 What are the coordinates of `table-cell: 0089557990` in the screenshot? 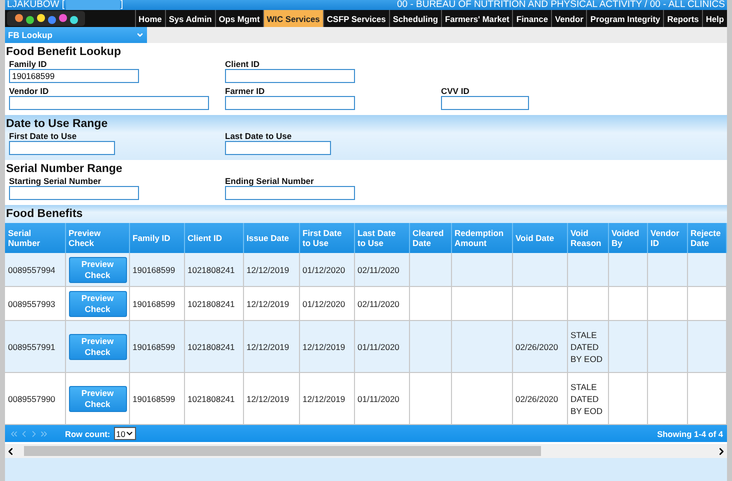 It's located at (32, 399).